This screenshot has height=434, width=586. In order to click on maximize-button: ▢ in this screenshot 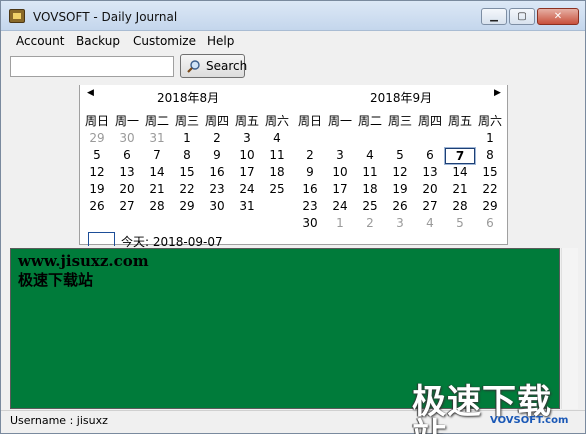, I will do `click(522, 16)`.